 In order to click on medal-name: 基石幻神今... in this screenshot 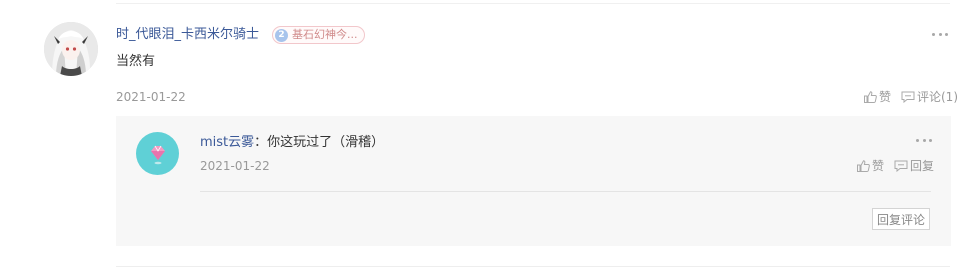, I will do `click(325, 34)`.